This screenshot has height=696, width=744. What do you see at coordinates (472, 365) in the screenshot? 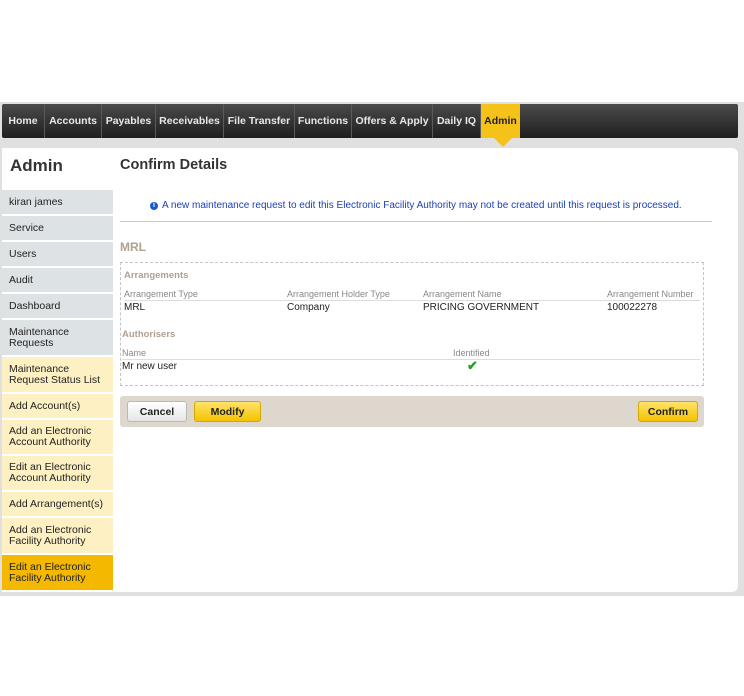
I see `checkmark-icon: ✔` at bounding box center [472, 365].